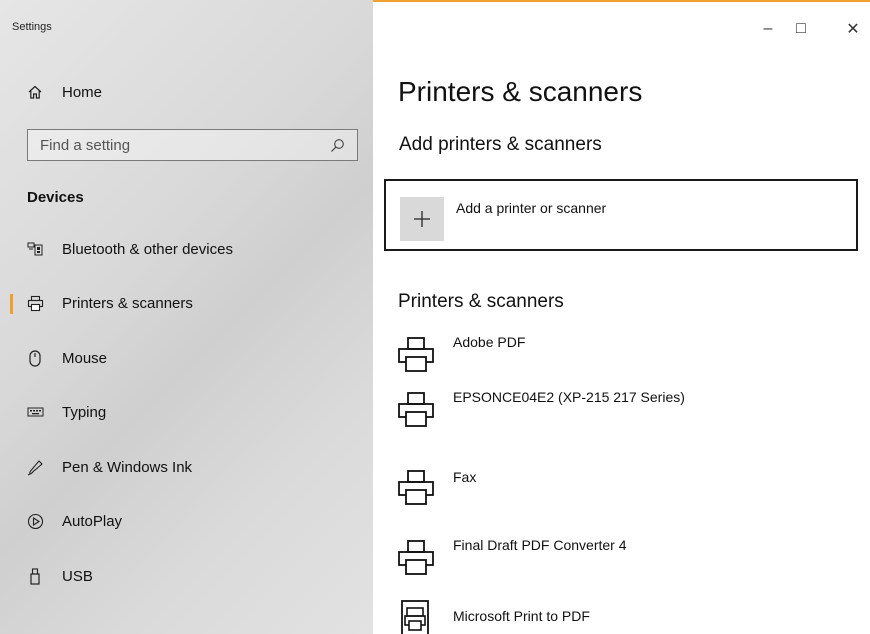  What do you see at coordinates (186, 576) in the screenshot?
I see `sidebar-item-usb: USB` at bounding box center [186, 576].